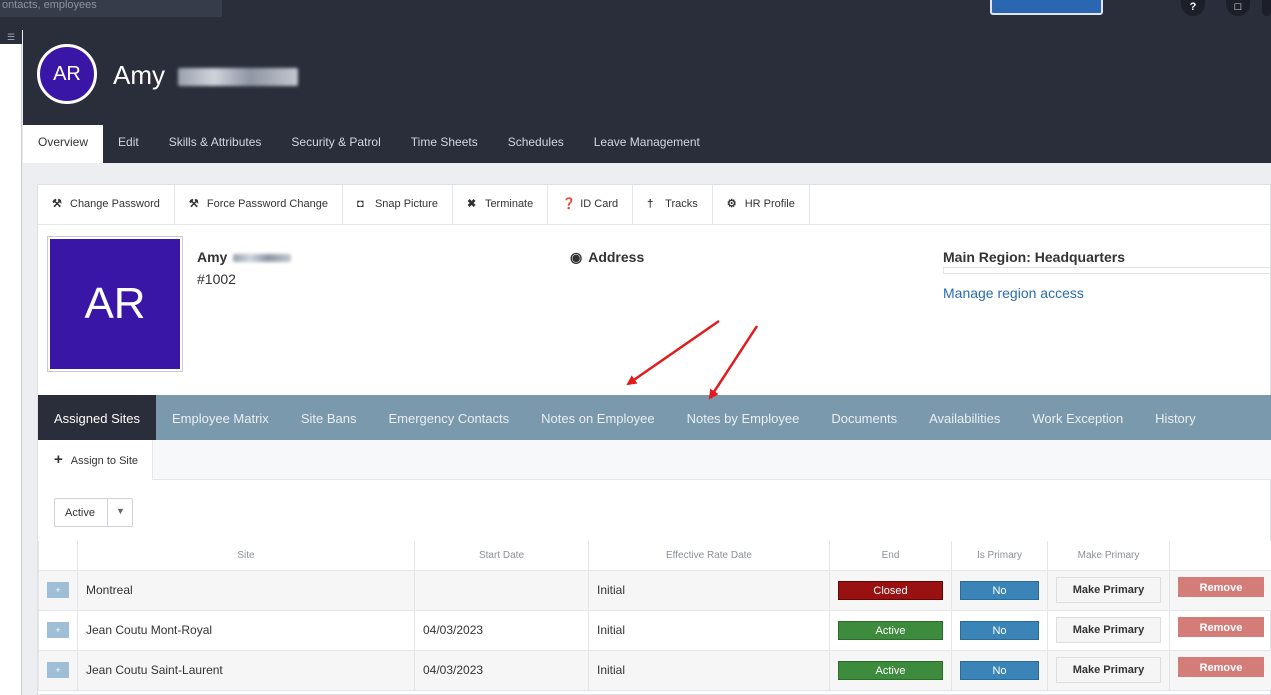  I want to click on hr-profile-button: ⚙ HR Profile, so click(761, 205).